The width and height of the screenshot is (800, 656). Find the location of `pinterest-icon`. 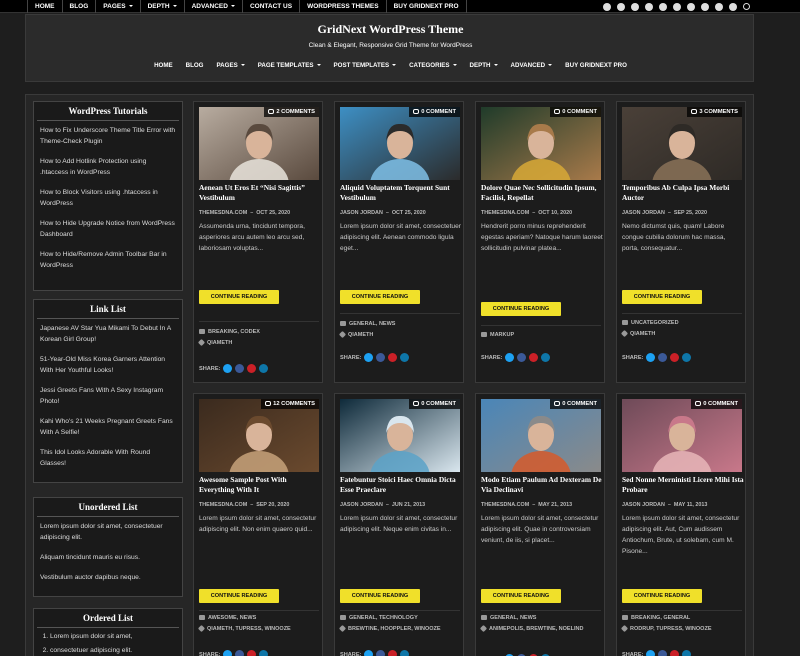

pinterest-icon is located at coordinates (635, 6).